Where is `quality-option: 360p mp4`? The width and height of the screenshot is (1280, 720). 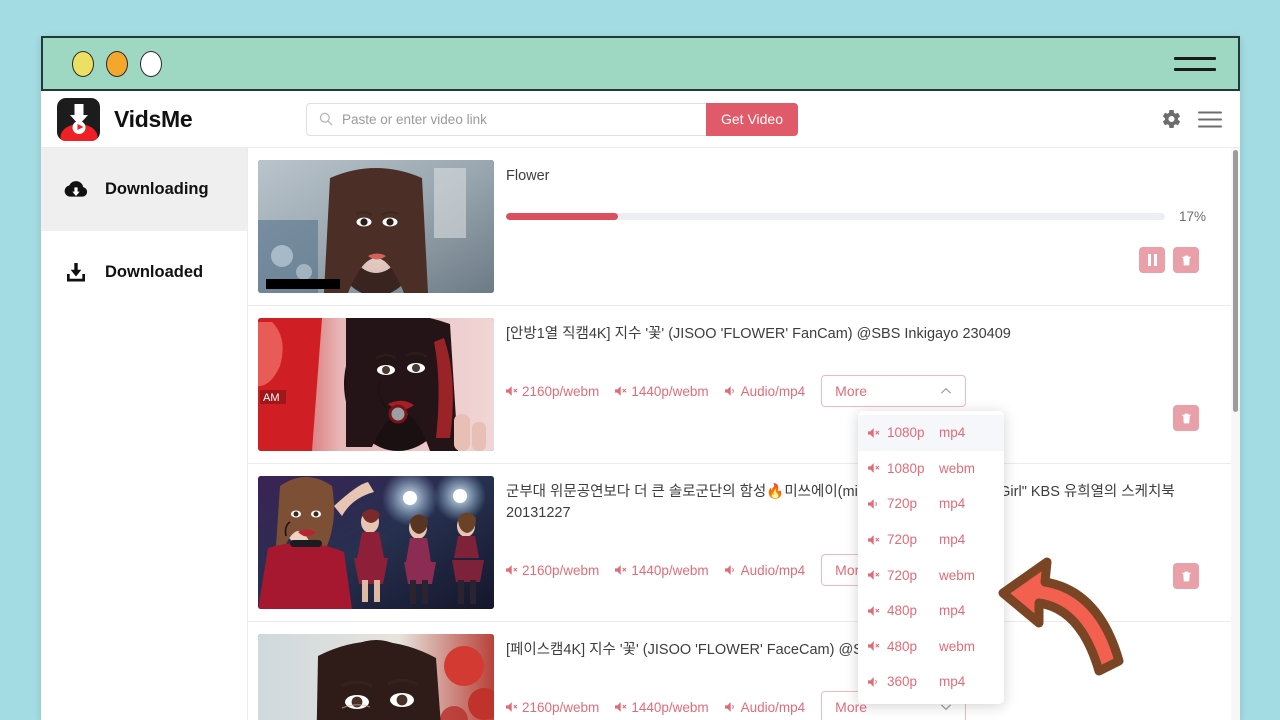 quality-option: 360p mp4 is located at coordinates (931, 682).